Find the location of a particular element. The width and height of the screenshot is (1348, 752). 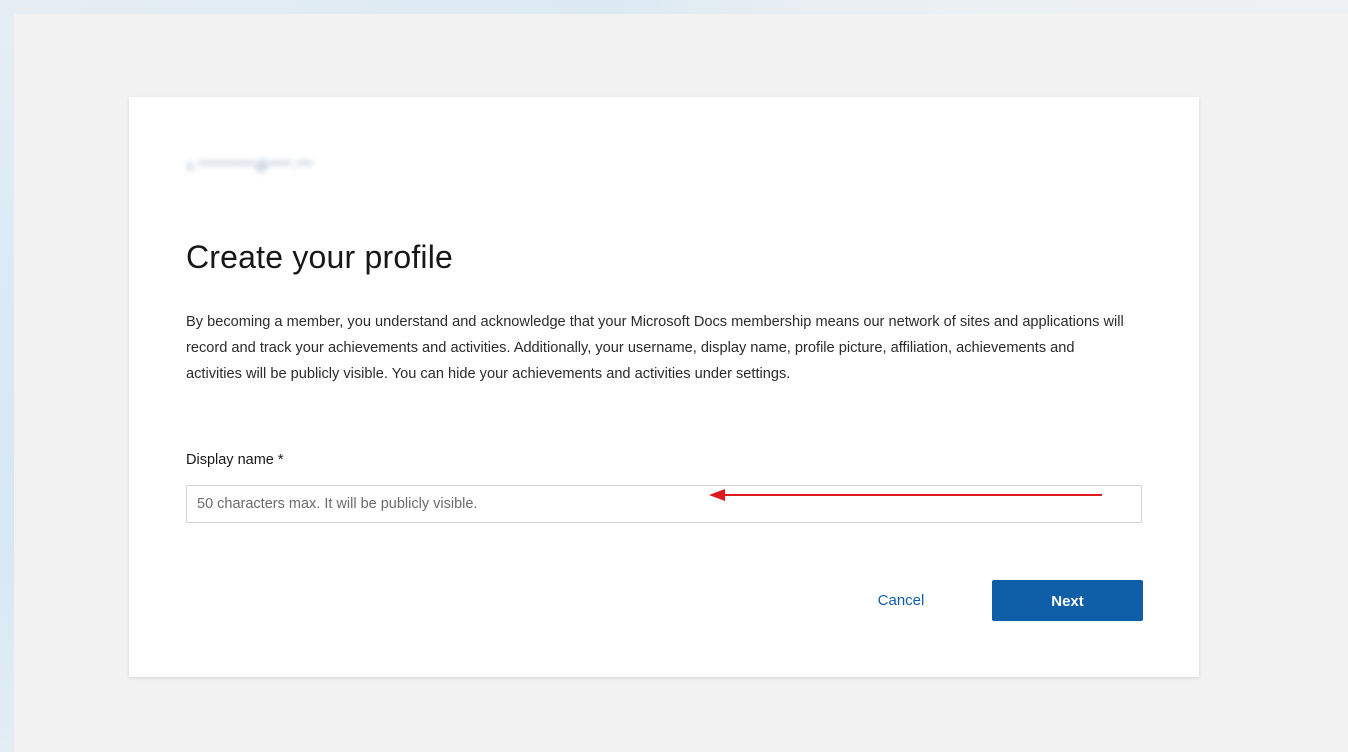

display-name-label: Display name * is located at coordinates (235, 460).